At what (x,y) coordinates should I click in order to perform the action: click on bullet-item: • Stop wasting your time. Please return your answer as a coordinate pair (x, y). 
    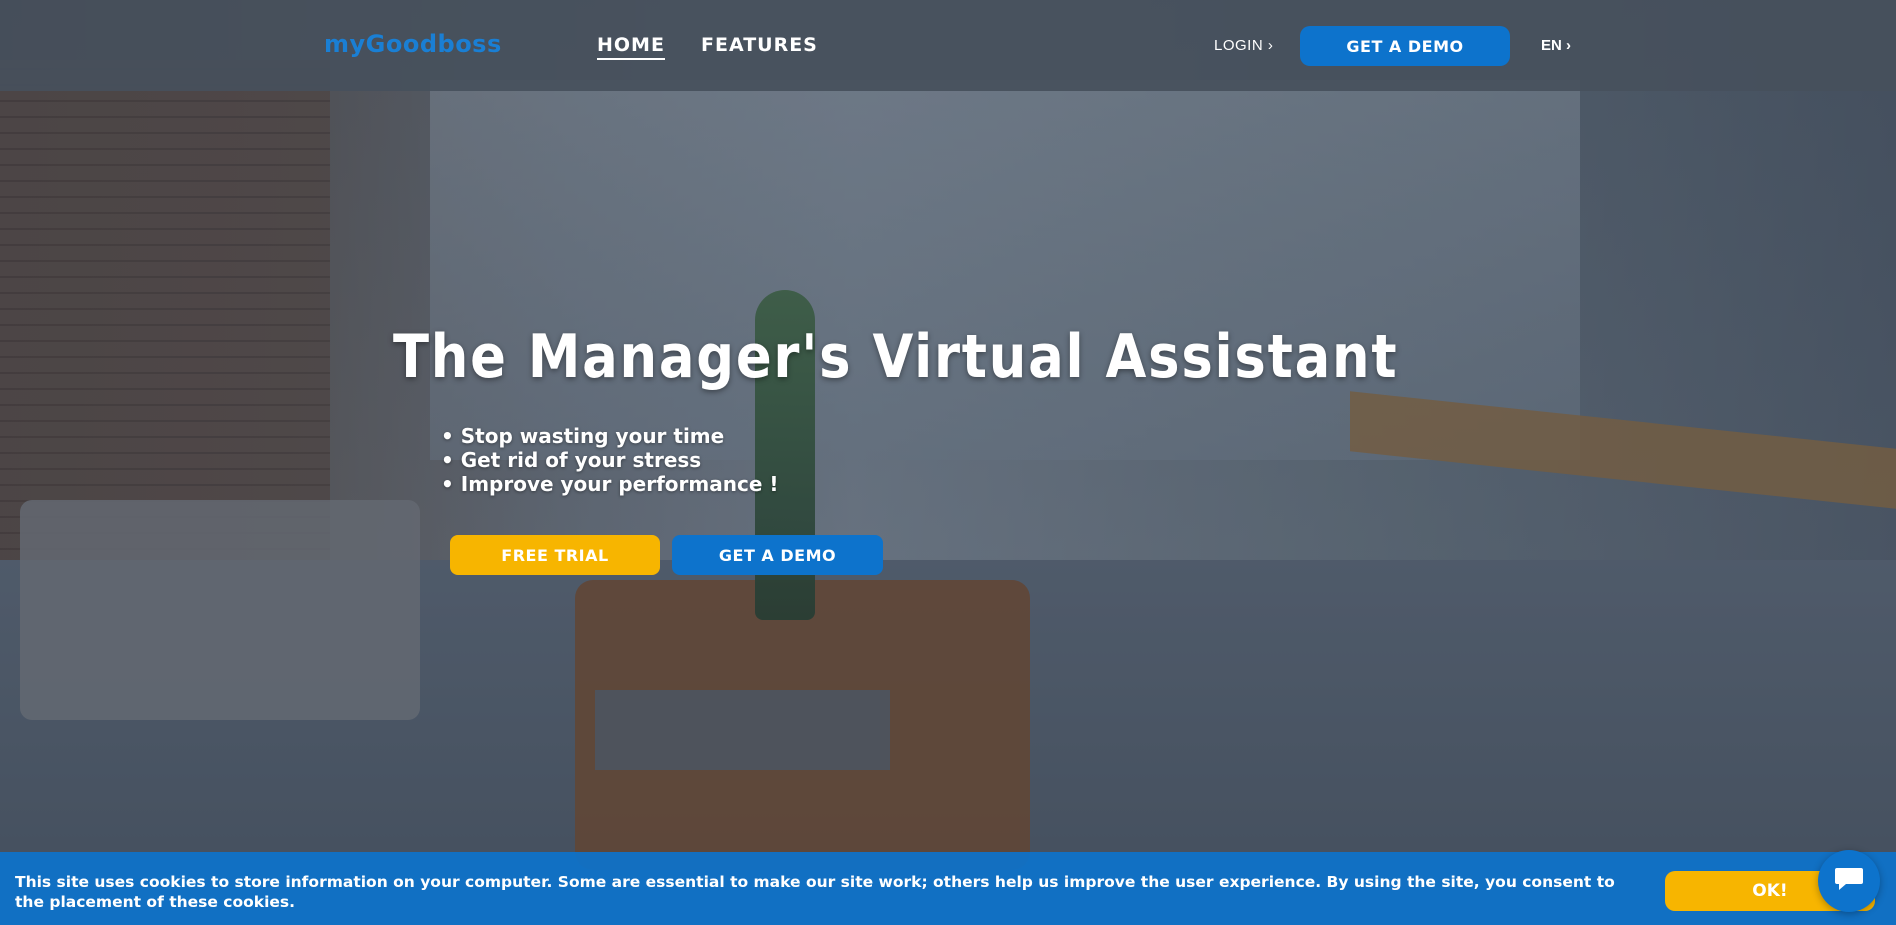
    Looking at the image, I should click on (583, 436).